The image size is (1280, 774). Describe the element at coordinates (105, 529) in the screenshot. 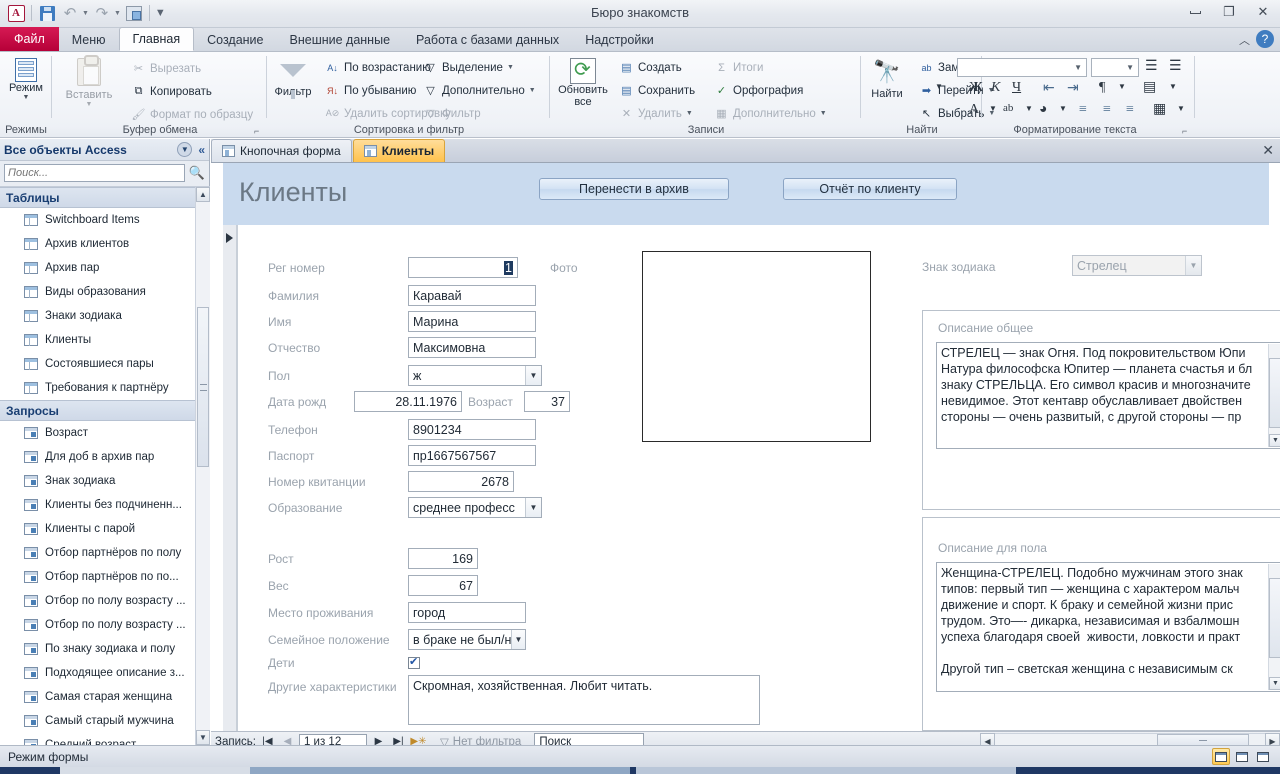

I see `nav-item-klienty-s-paroy: Клиенты с парой` at that location.